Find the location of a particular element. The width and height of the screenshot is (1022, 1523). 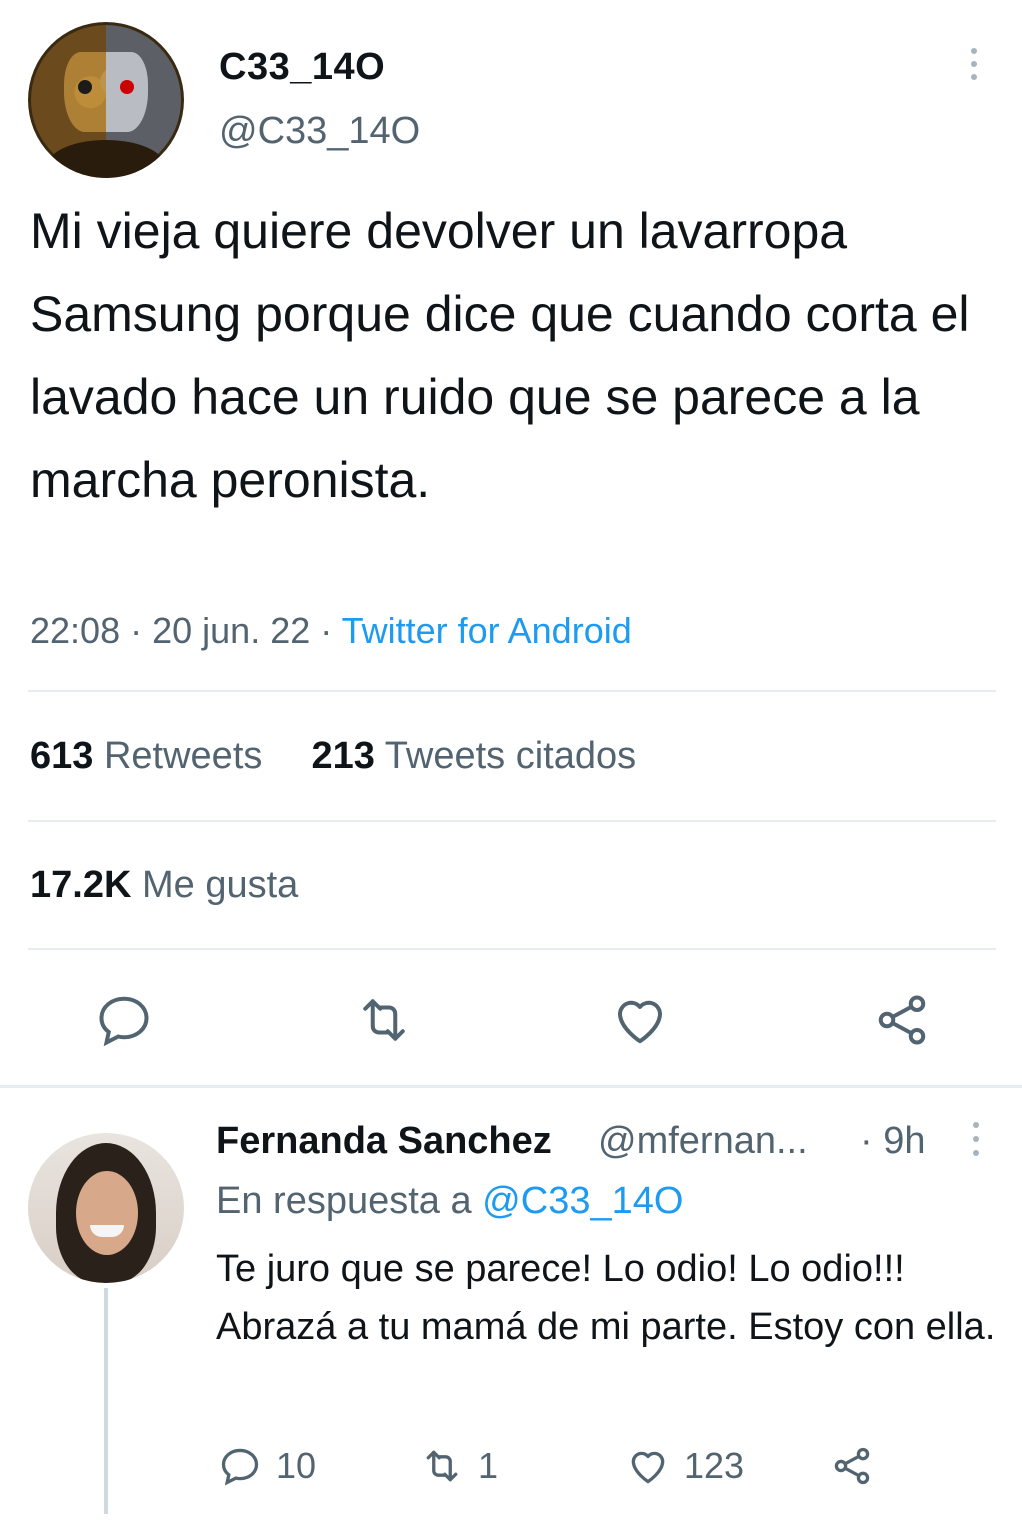

thread-separator is located at coordinates (511, 1086).